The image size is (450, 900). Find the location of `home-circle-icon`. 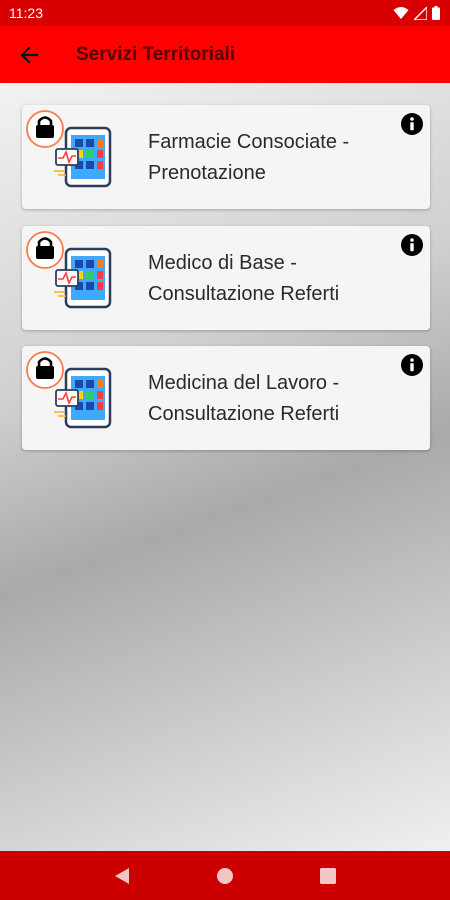

home-circle-icon is located at coordinates (224, 875).